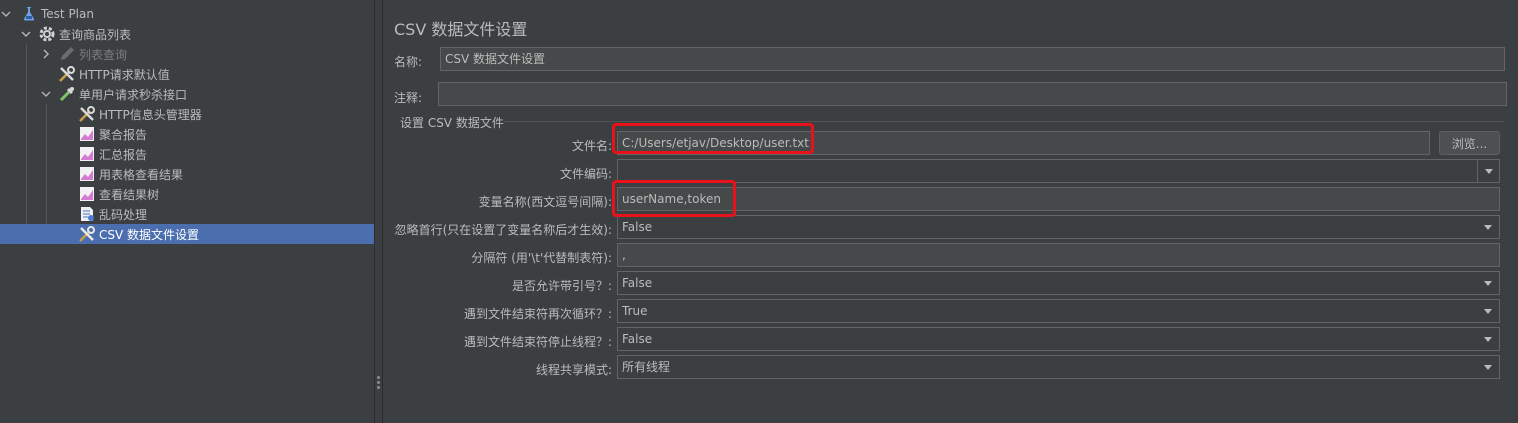 Image resolution: width=1518 pixels, height=423 pixels. Describe the element at coordinates (1058, 227) in the screenshot. I see `ignore-first-line-select: False` at that location.